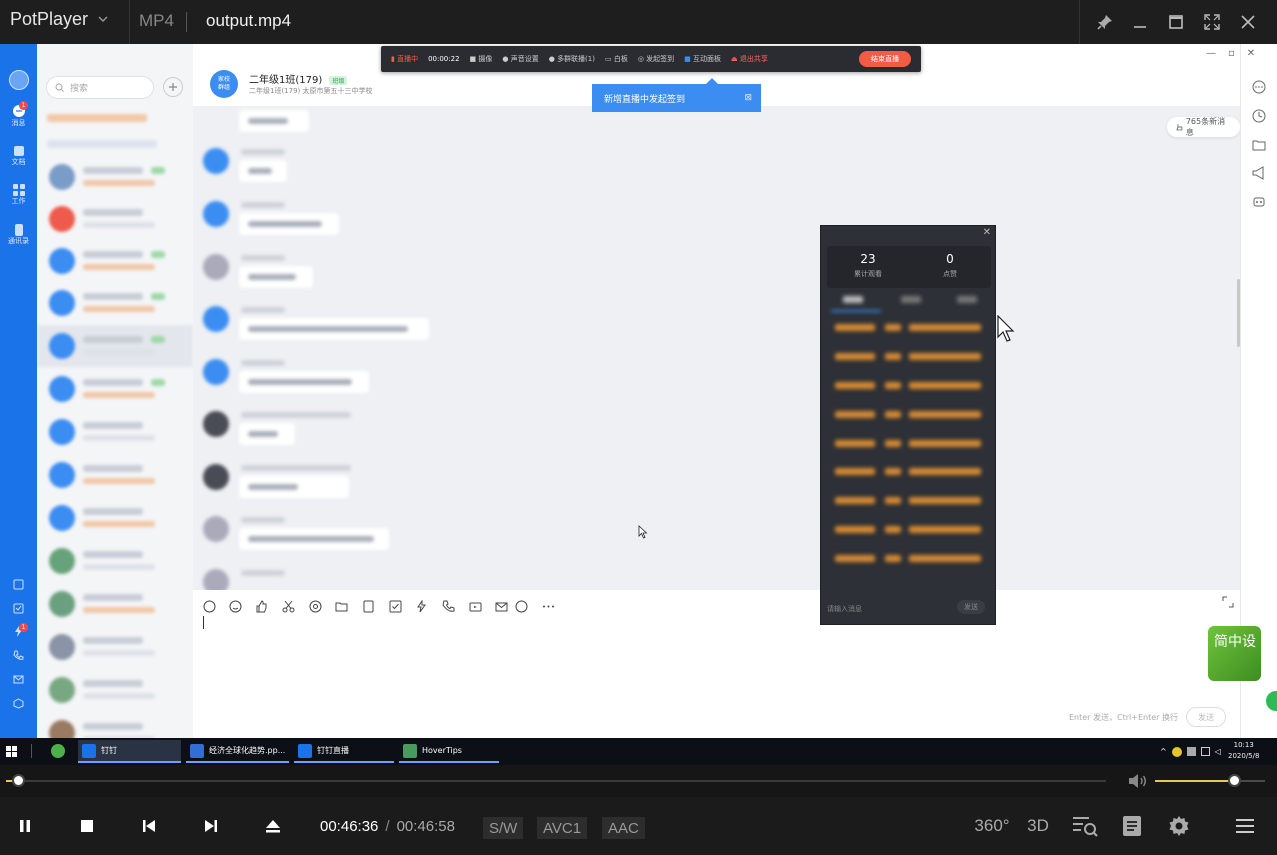 This screenshot has height=855, width=1277. What do you see at coordinates (1132, 826) in the screenshot?
I see `chapter-button` at bounding box center [1132, 826].